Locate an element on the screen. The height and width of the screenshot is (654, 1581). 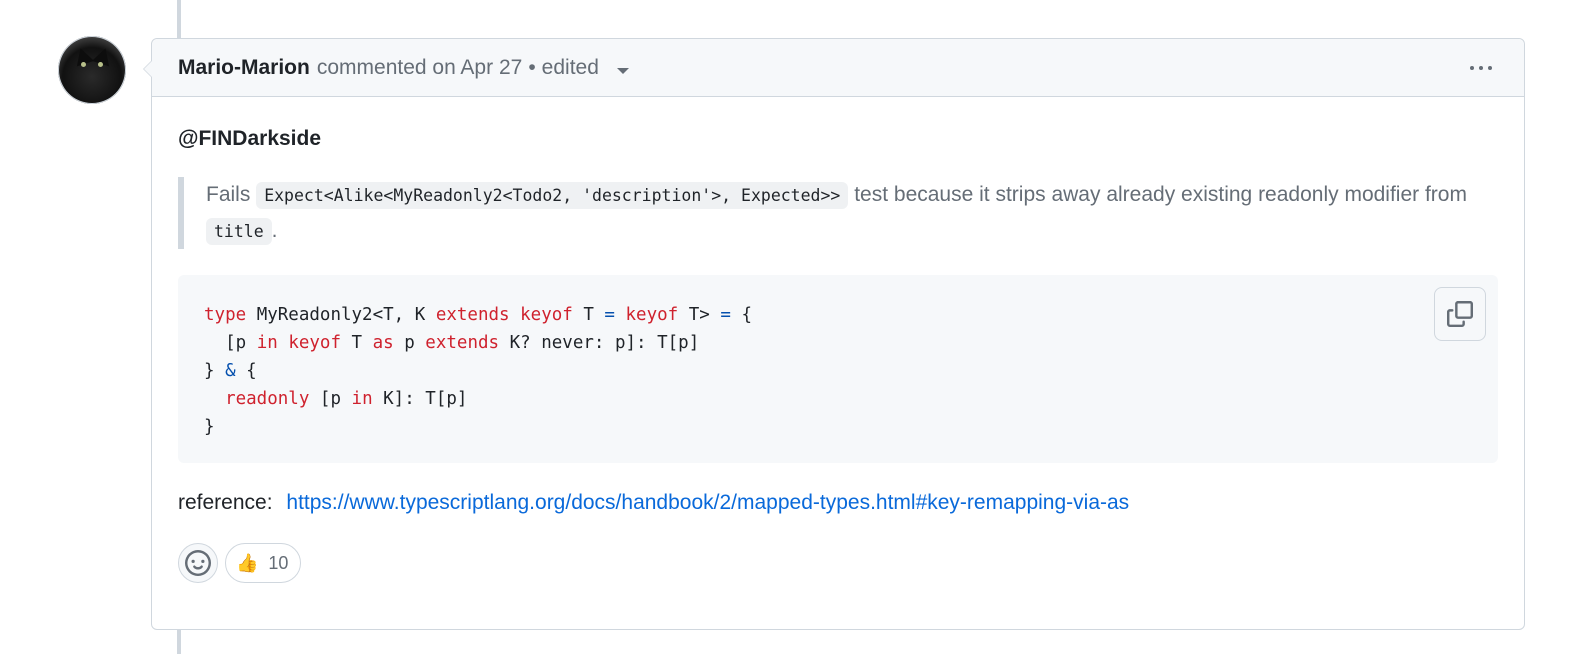
smiley-icon is located at coordinates (198, 563).